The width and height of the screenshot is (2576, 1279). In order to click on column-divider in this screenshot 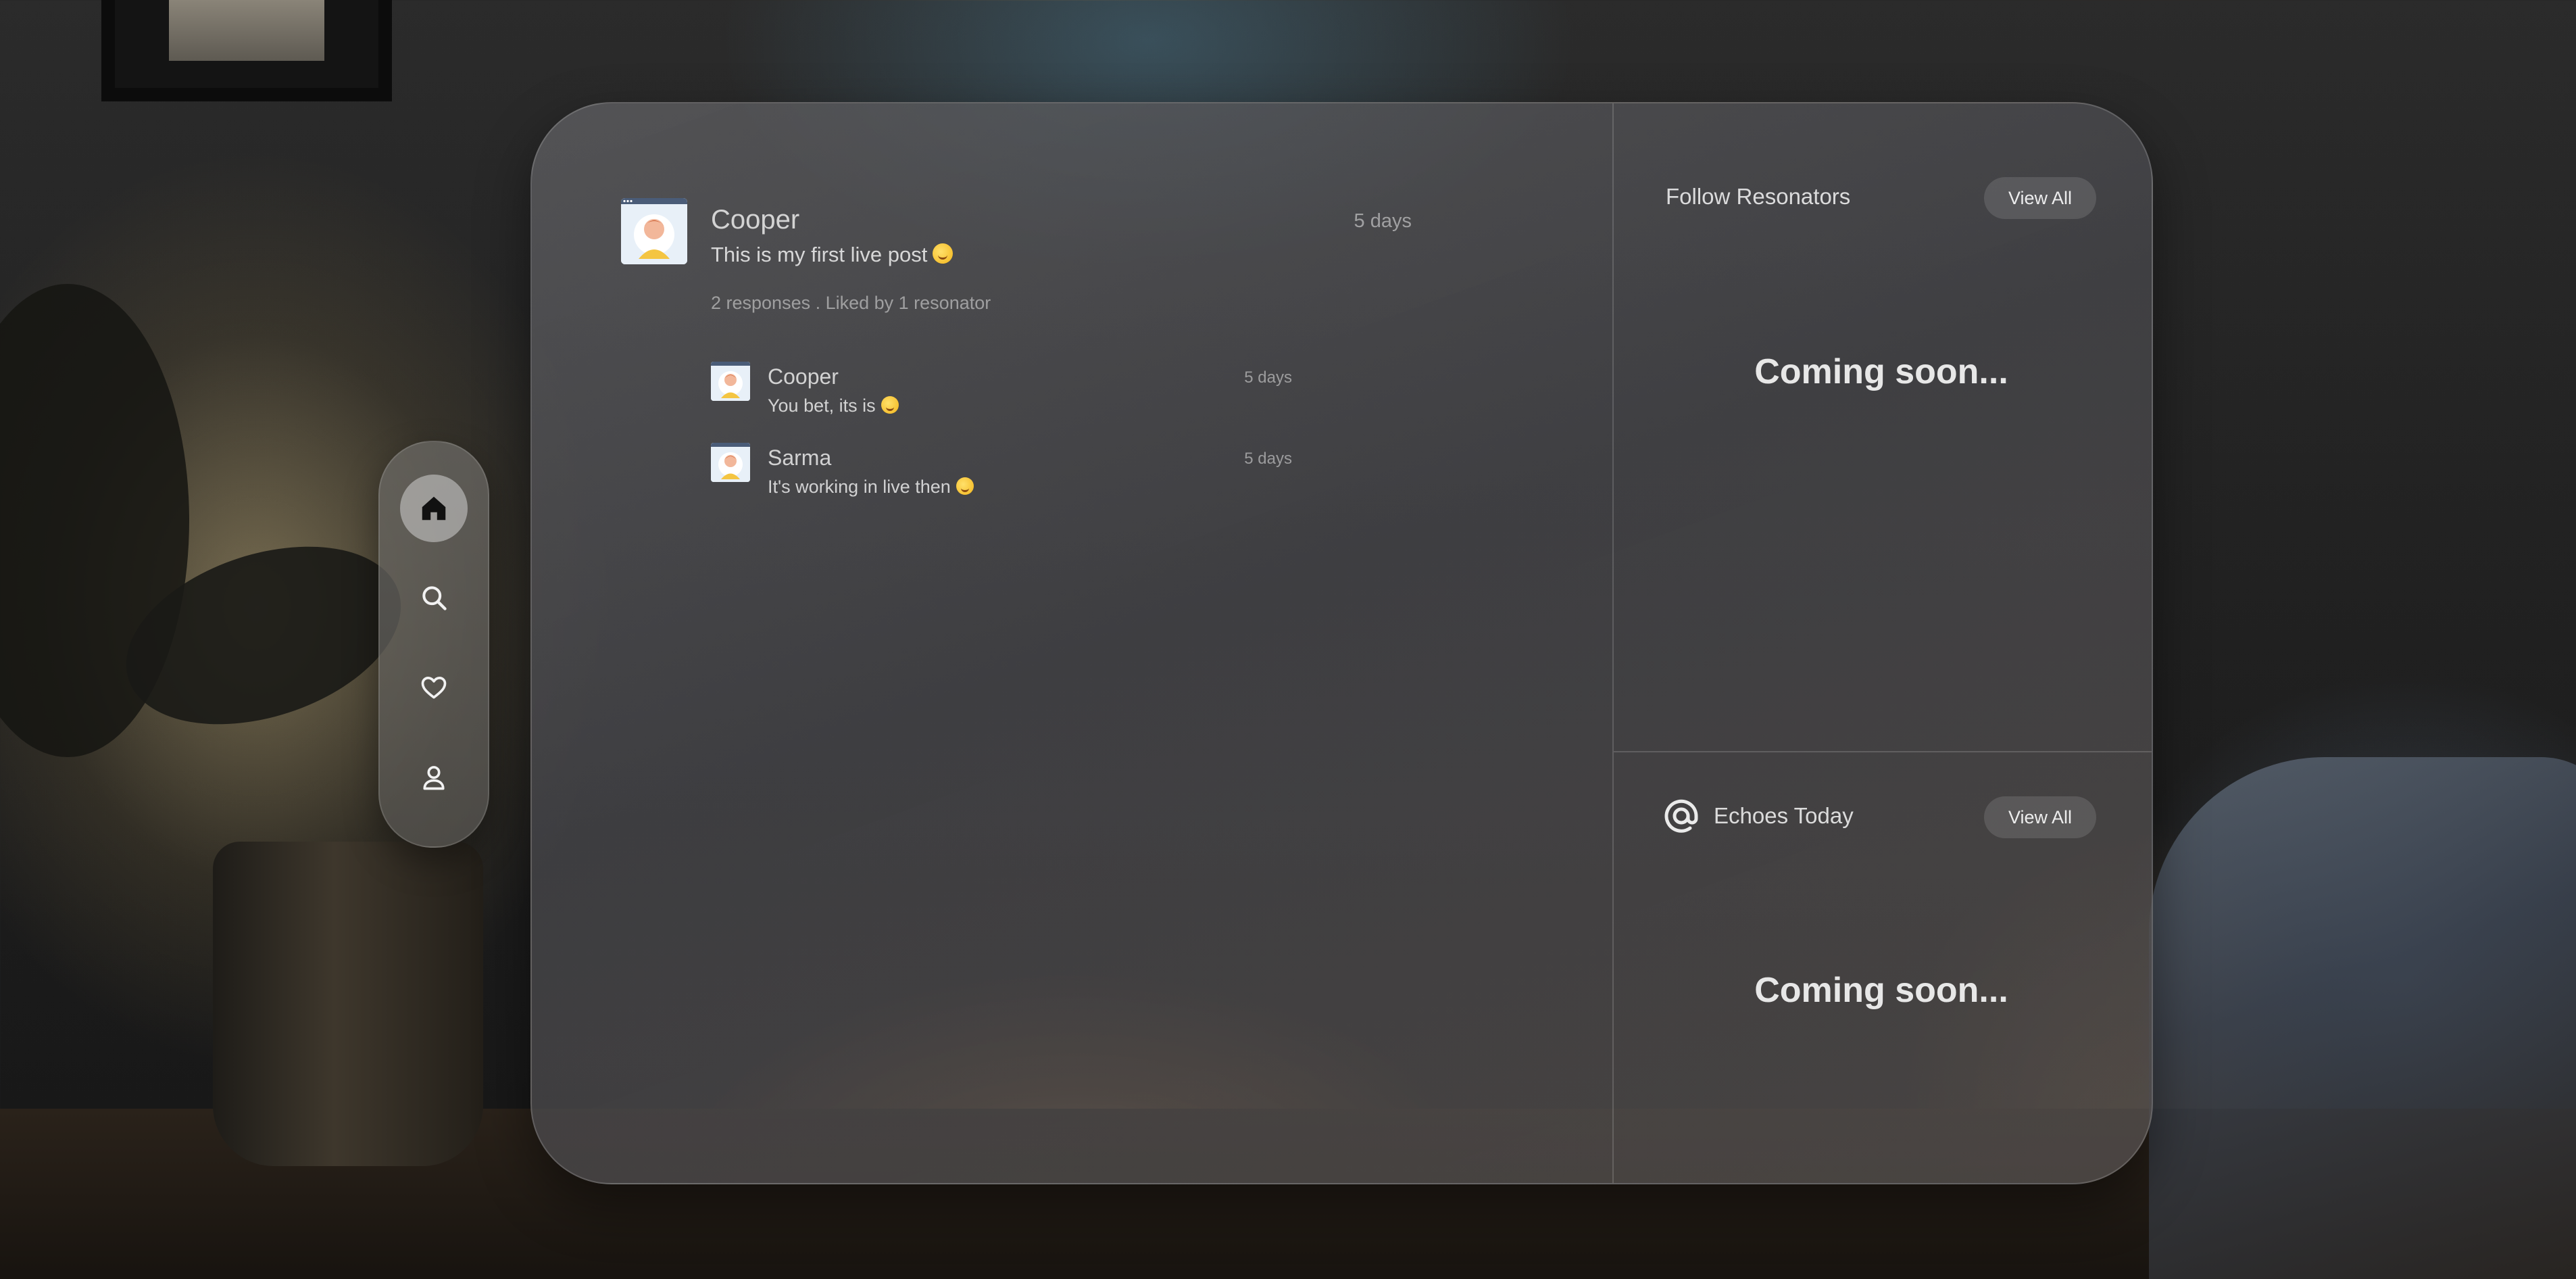, I will do `click(1613, 643)`.